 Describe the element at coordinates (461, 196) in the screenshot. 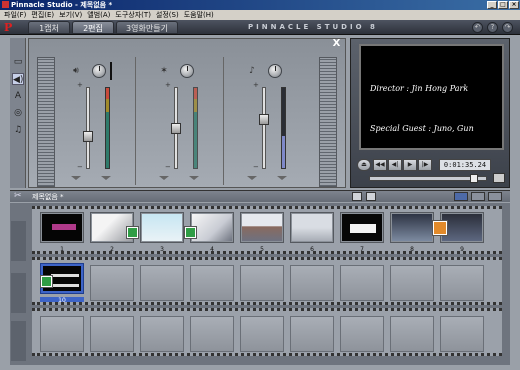

I see `storyboard-view-icon` at that location.